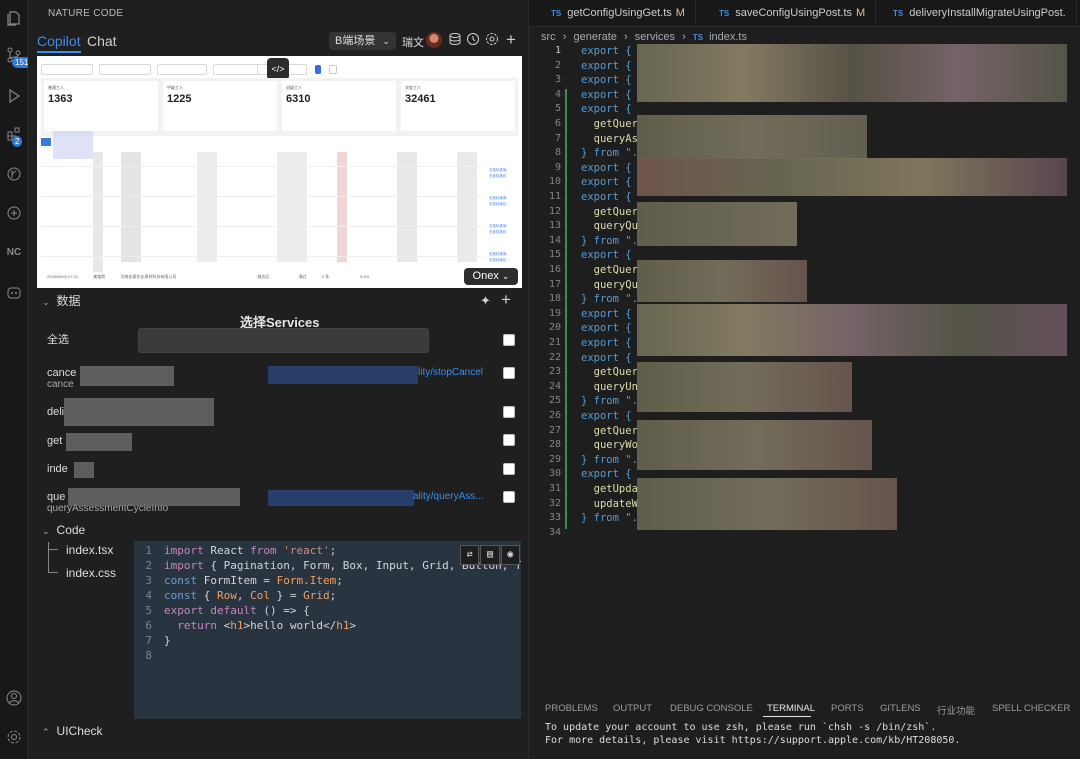 Image resolution: width=1080 pixels, height=759 pixels. What do you see at coordinates (58, 340) in the screenshot?
I see `select-all-label: 全选` at bounding box center [58, 340].